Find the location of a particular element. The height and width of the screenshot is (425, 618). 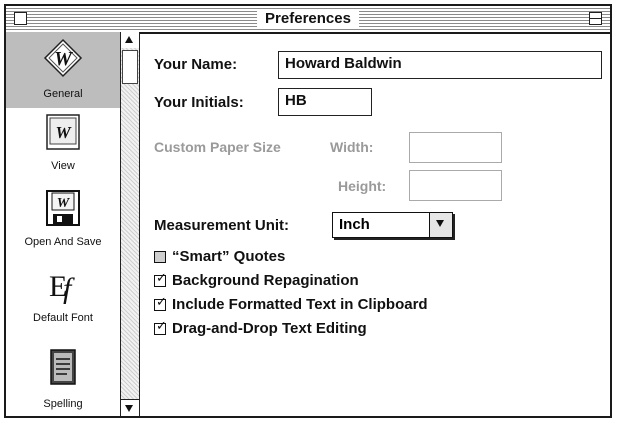

custom-paper-size-label: Custom Paper Size is located at coordinates (217, 147).